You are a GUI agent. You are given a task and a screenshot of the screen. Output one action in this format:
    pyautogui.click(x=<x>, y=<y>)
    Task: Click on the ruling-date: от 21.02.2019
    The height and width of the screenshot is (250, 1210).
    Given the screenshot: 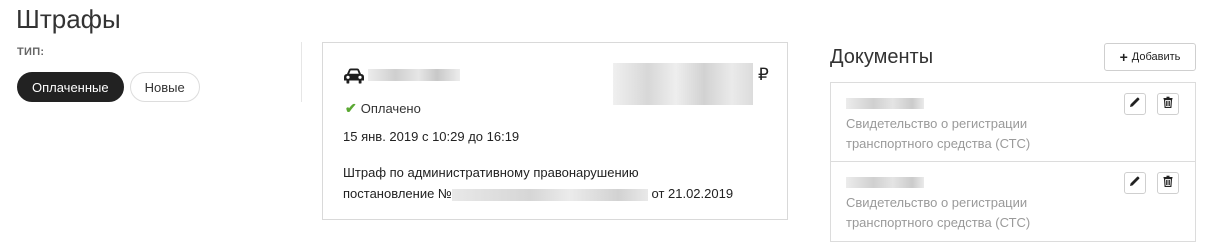 What is the action you would take?
    pyautogui.click(x=692, y=193)
    